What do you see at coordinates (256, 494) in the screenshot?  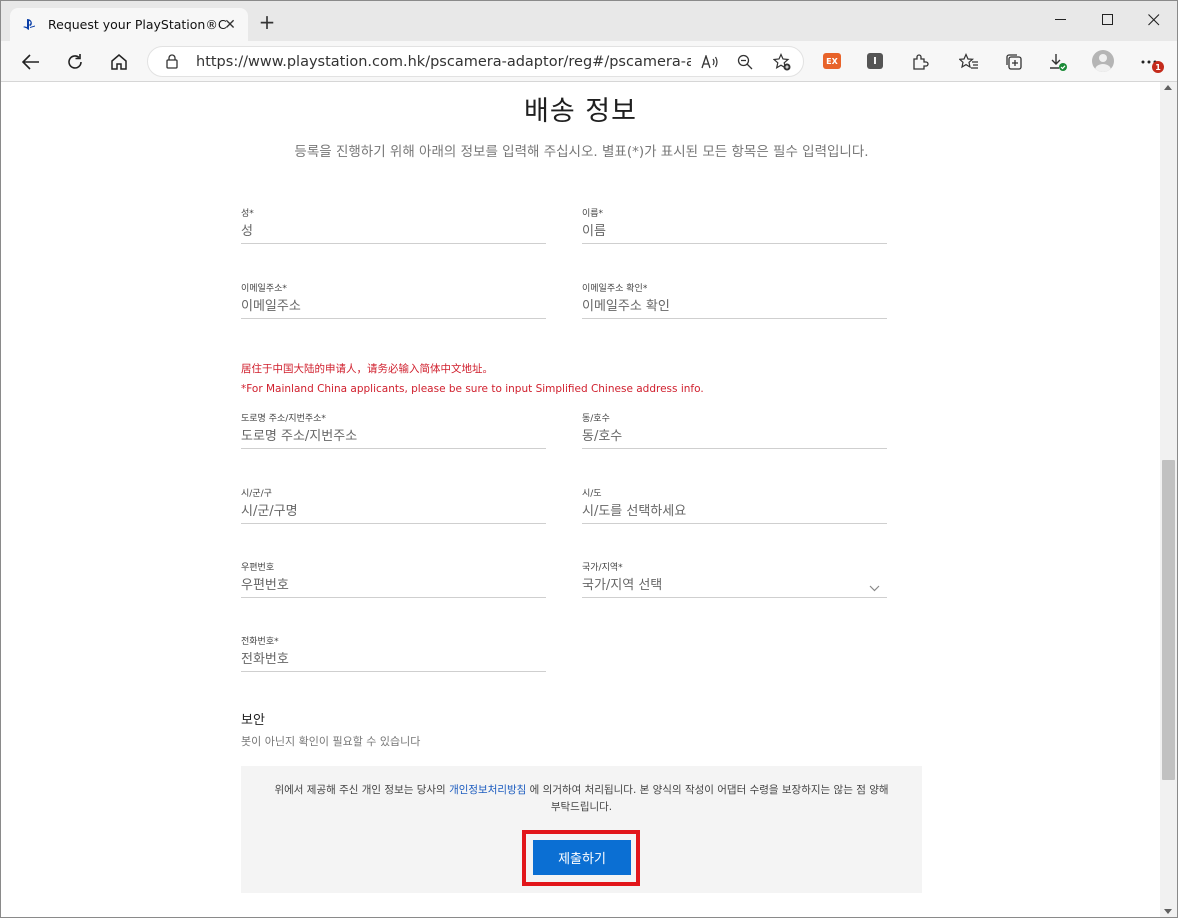 I see `city-label: 시/군/구` at bounding box center [256, 494].